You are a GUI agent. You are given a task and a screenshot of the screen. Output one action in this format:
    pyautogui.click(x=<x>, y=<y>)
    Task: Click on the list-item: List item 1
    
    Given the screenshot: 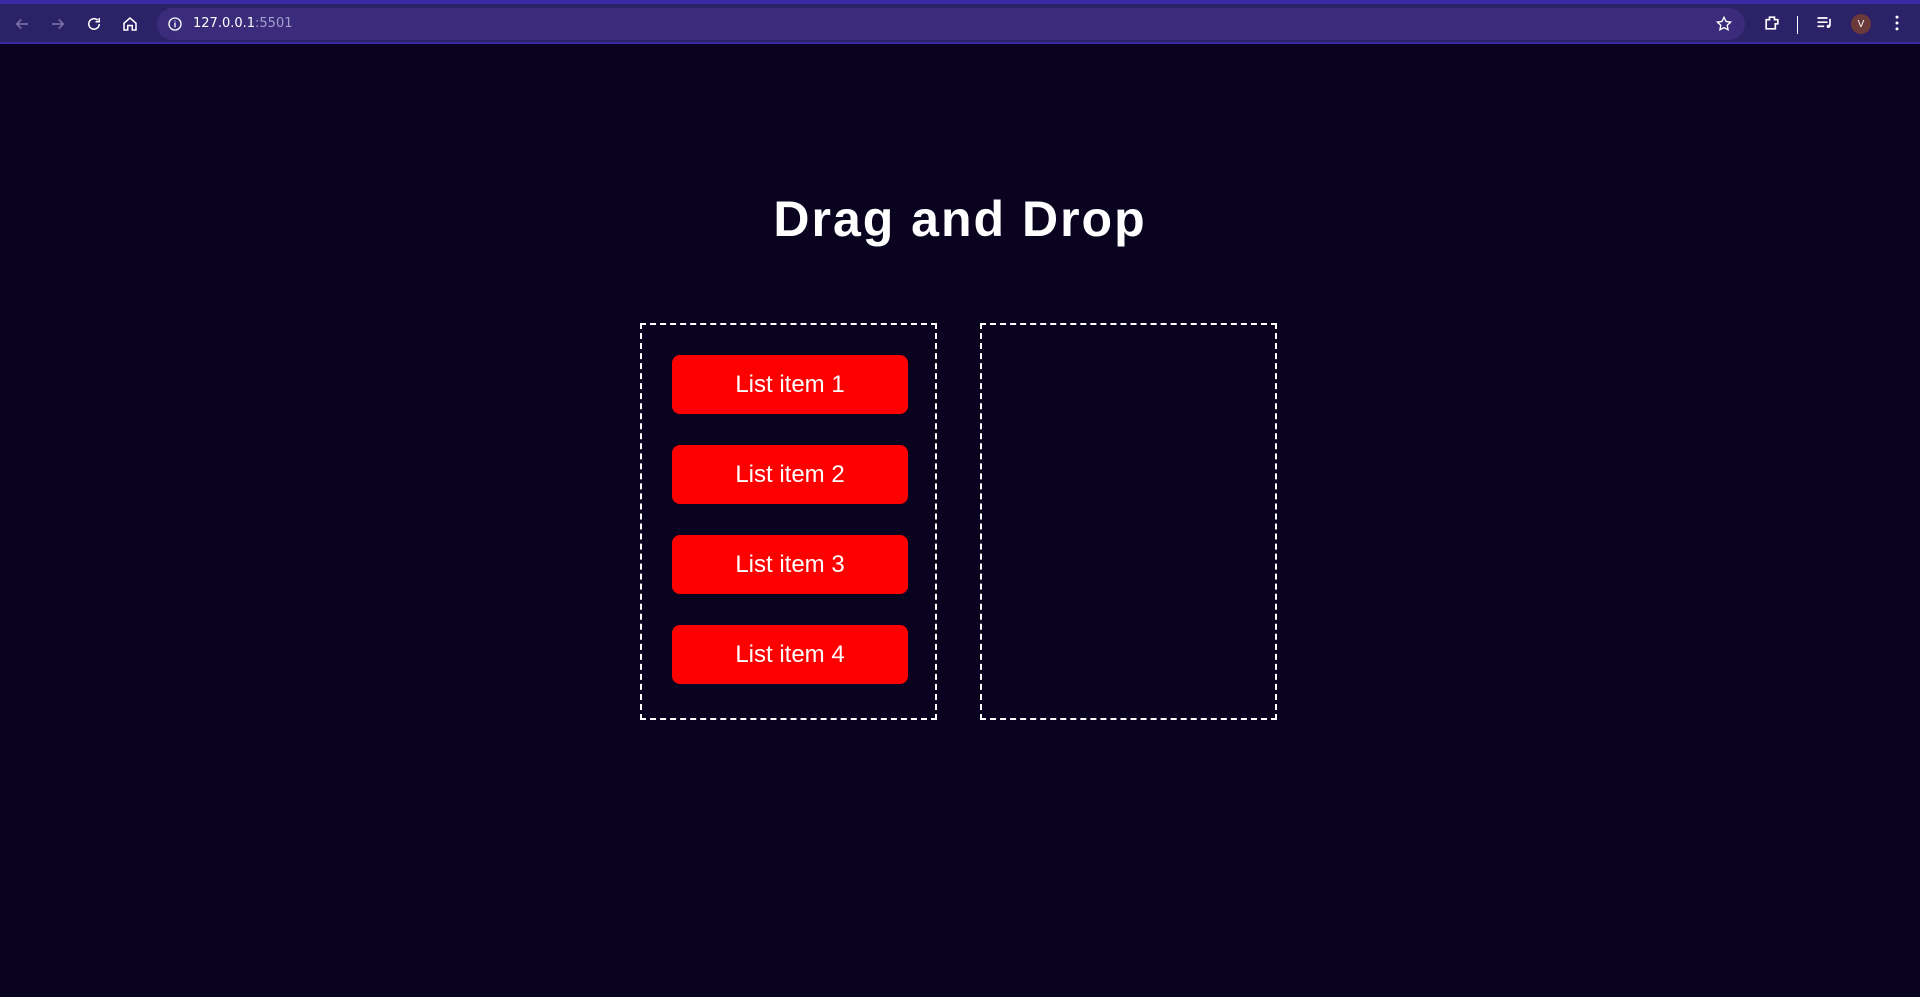 What is the action you would take?
    pyautogui.click(x=790, y=384)
    